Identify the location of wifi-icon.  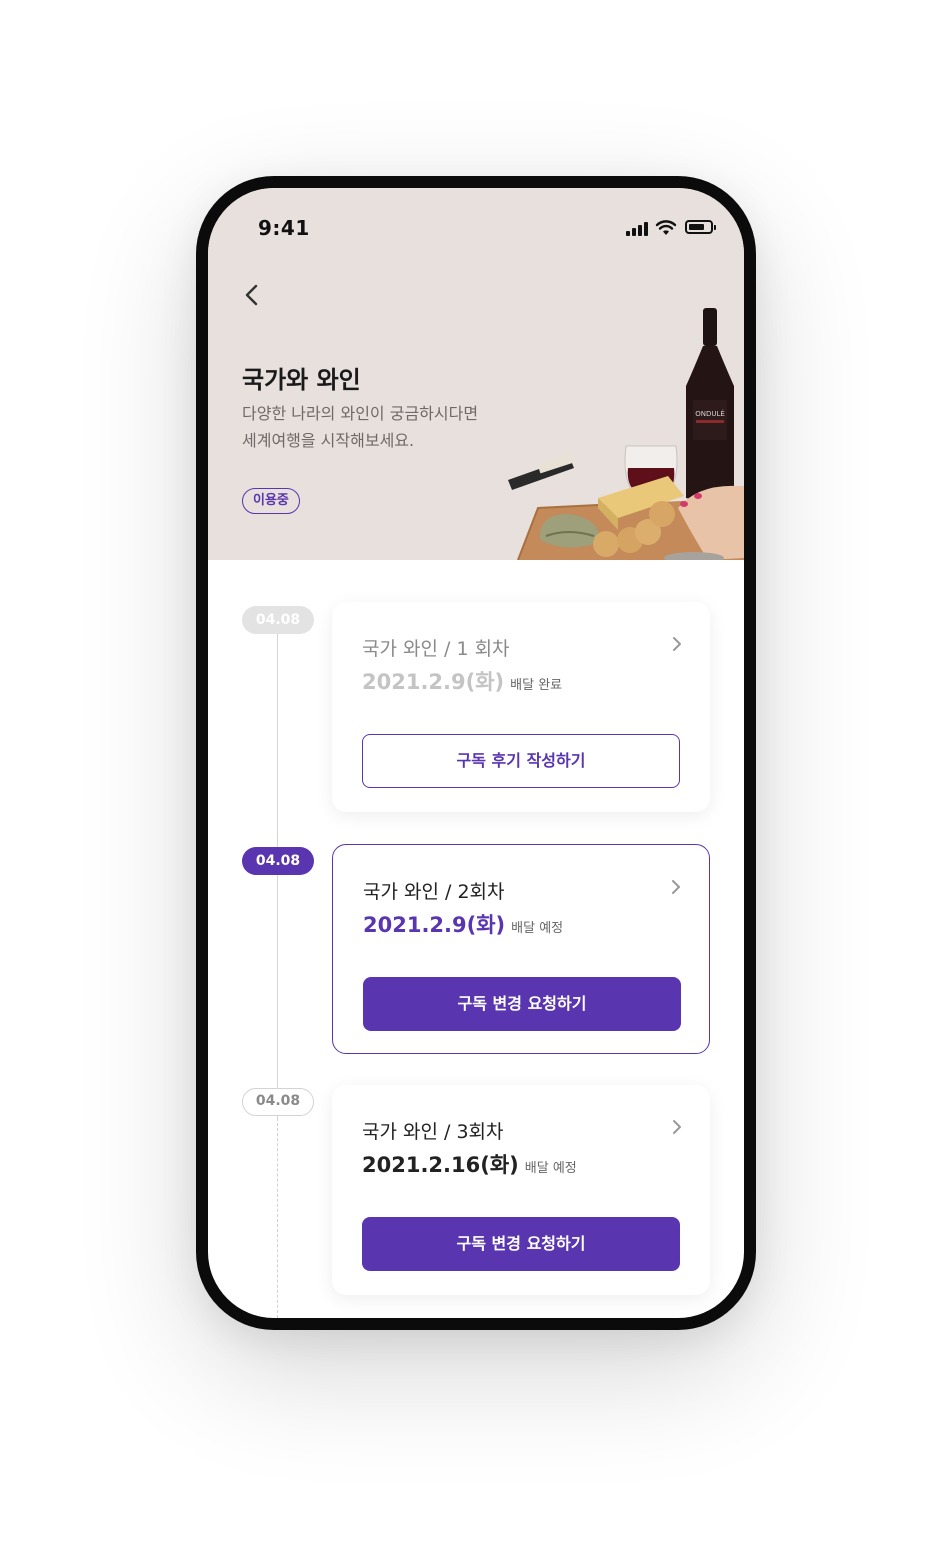
(666, 227).